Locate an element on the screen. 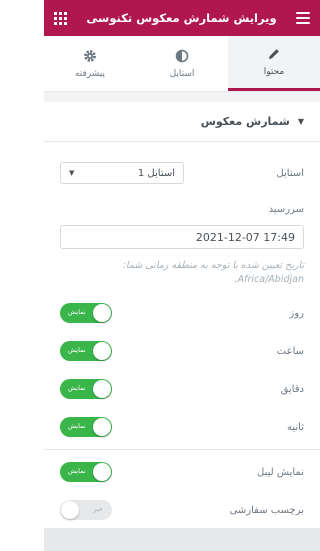 The height and width of the screenshot is (551, 320). tab-advanced: پیشرفته is located at coordinates (90, 63).